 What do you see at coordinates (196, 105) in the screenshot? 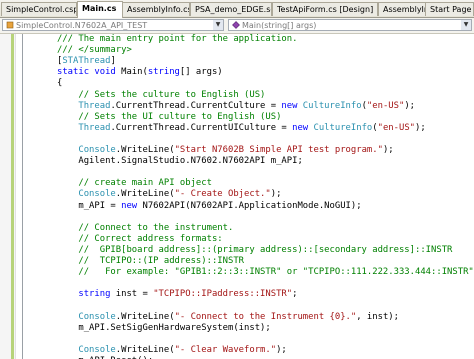
I see `code-token: .CurrentThread.CurrentCulture =` at bounding box center [196, 105].